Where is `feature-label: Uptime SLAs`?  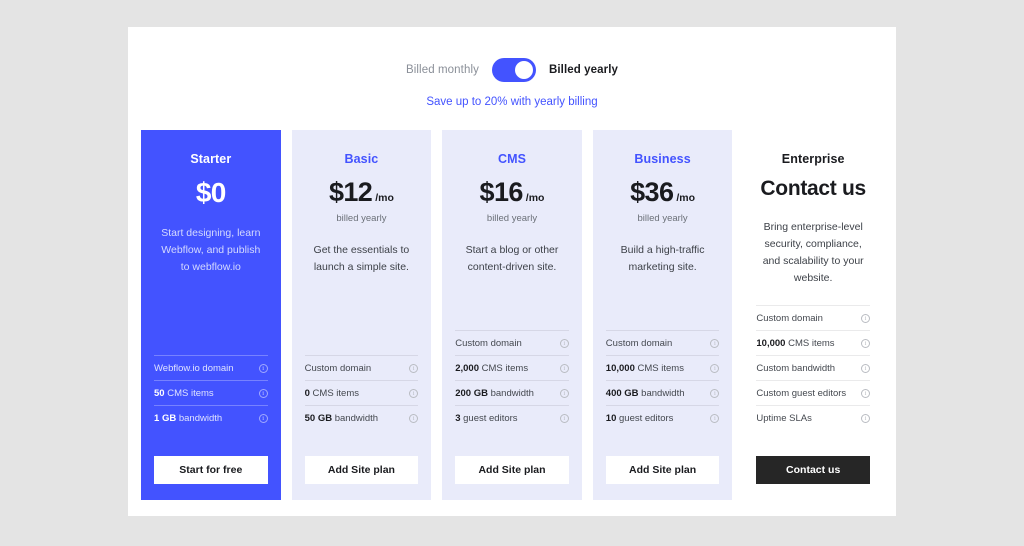
feature-label: Uptime SLAs is located at coordinates (784, 418).